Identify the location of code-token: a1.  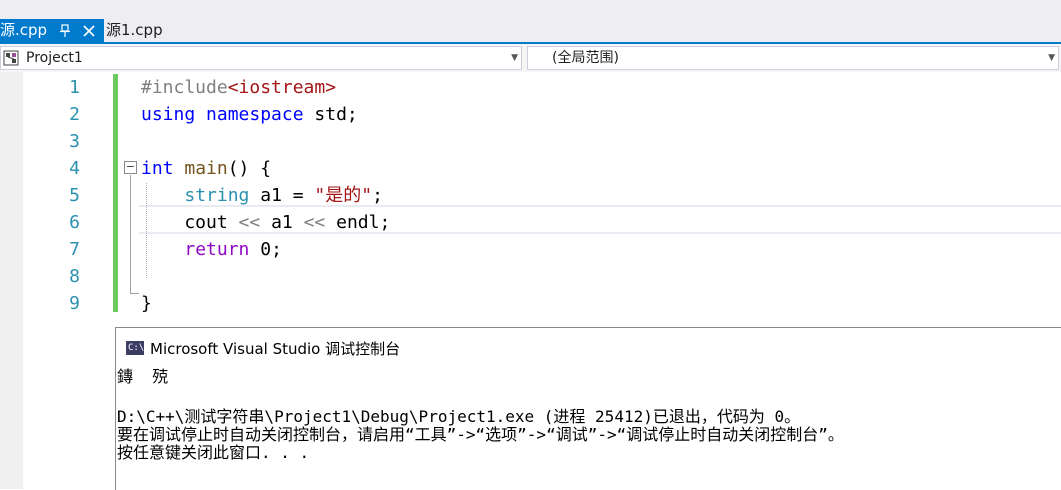
(282, 222).